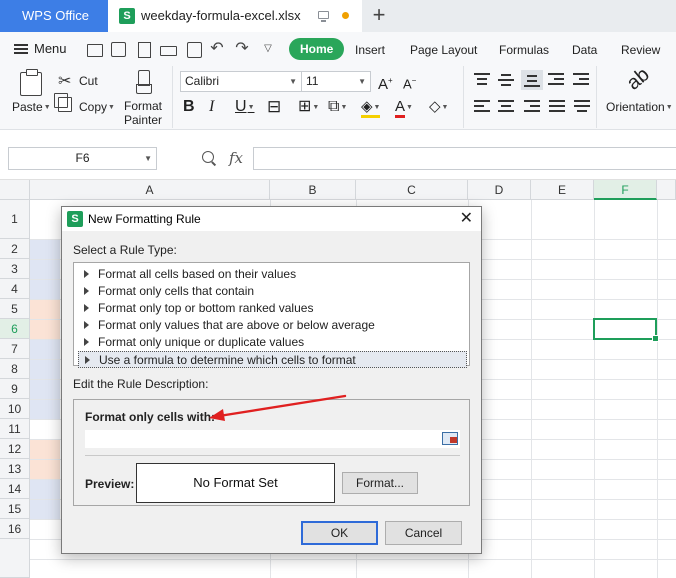 The width and height of the screenshot is (676, 578). I want to click on zoom-search-icon, so click(208, 157).